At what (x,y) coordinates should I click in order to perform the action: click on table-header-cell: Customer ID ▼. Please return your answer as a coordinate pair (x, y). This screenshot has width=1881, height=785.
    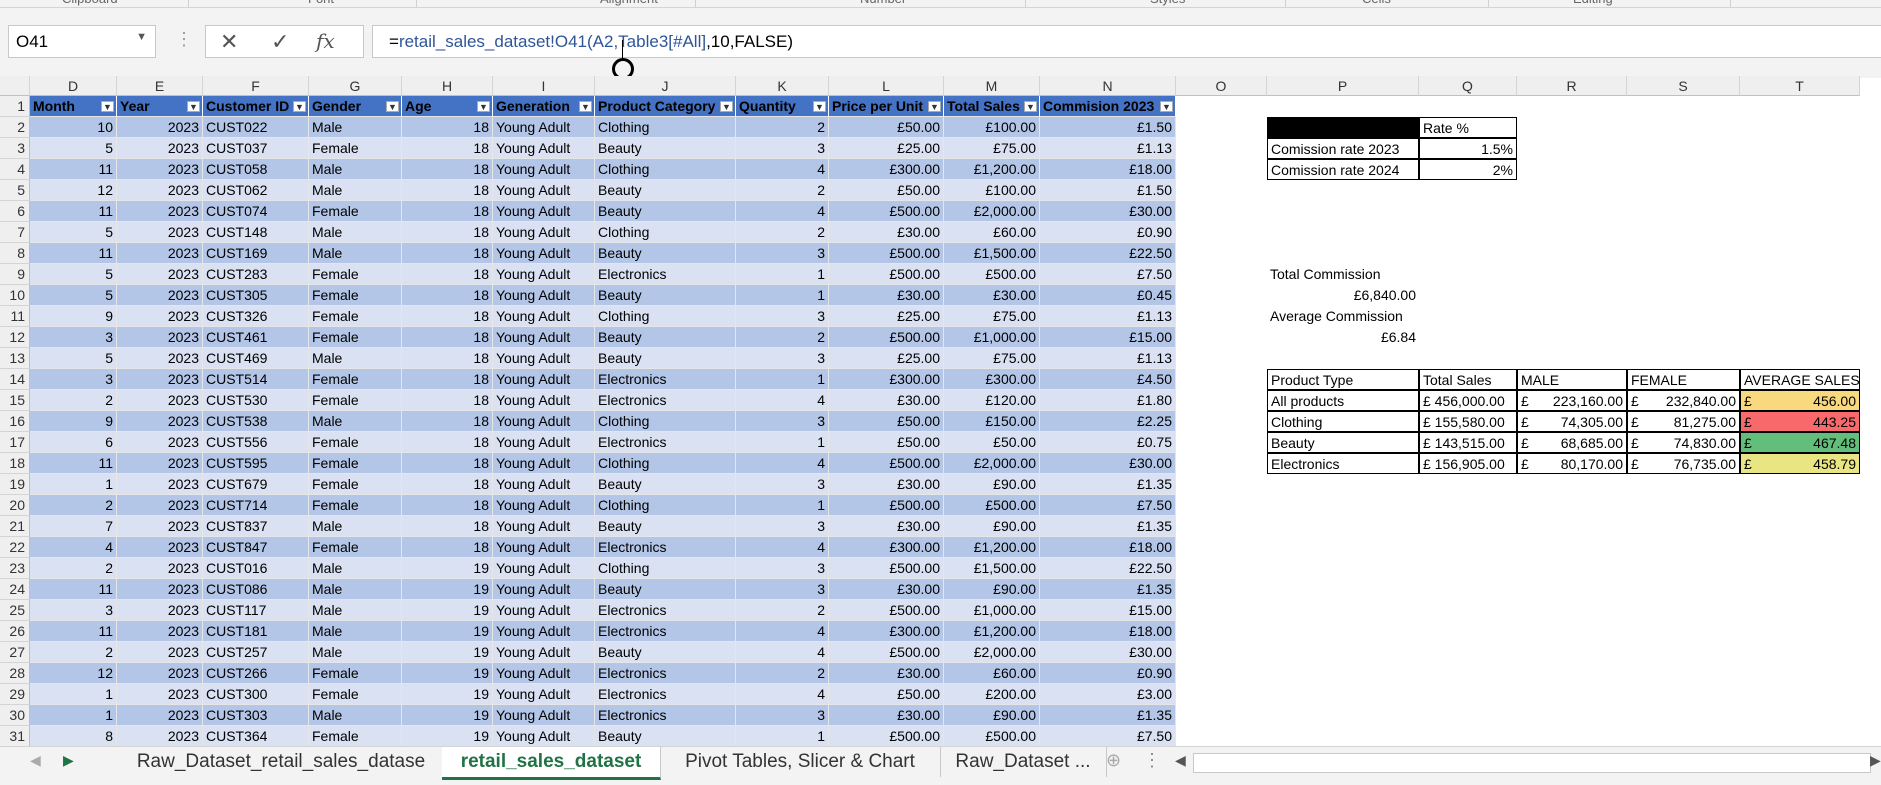
    Looking at the image, I should click on (256, 106).